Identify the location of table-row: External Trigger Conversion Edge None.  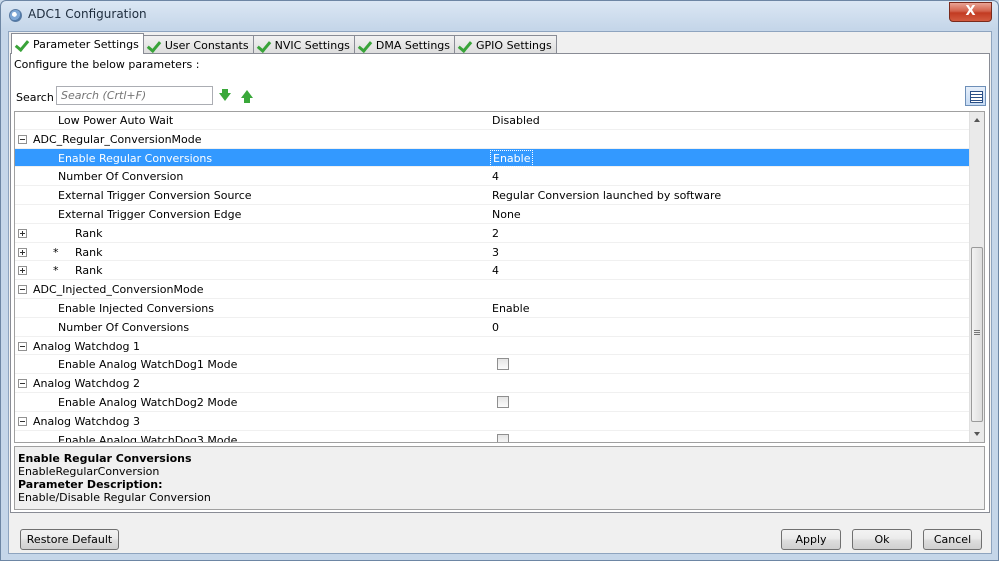
(492, 214).